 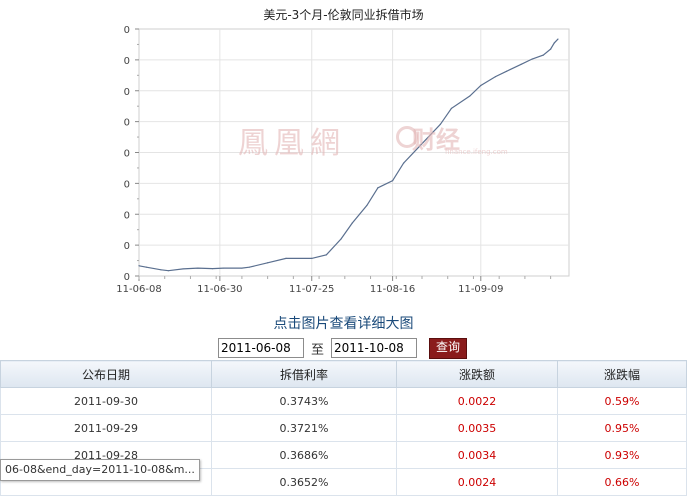 What do you see at coordinates (106, 374) in the screenshot?
I see `header-date: 公布日期` at bounding box center [106, 374].